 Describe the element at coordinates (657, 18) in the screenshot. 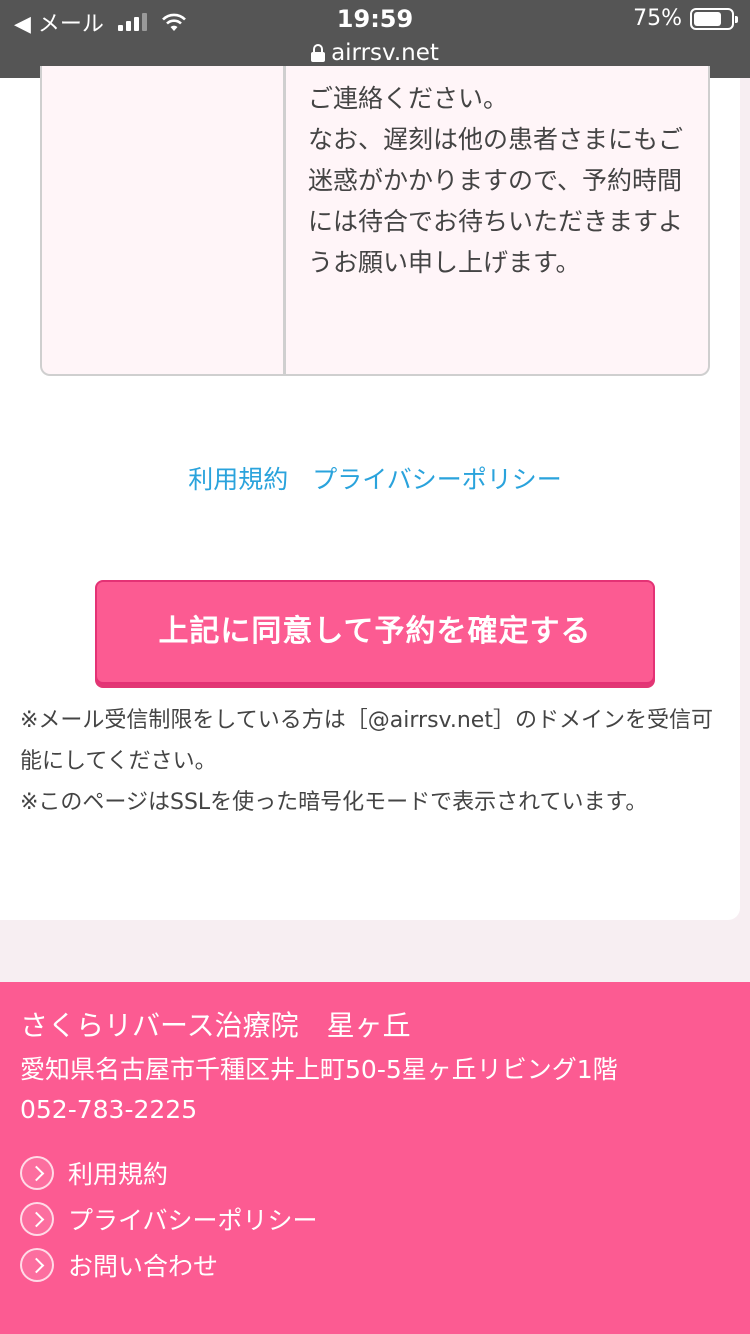

I see `battery-percent: 75%` at that location.